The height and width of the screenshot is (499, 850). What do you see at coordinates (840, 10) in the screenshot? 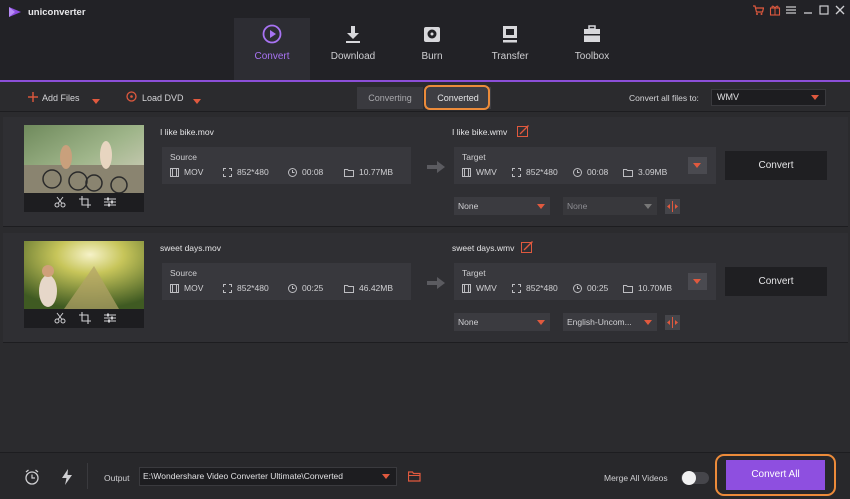
I see `close-icon` at bounding box center [840, 10].